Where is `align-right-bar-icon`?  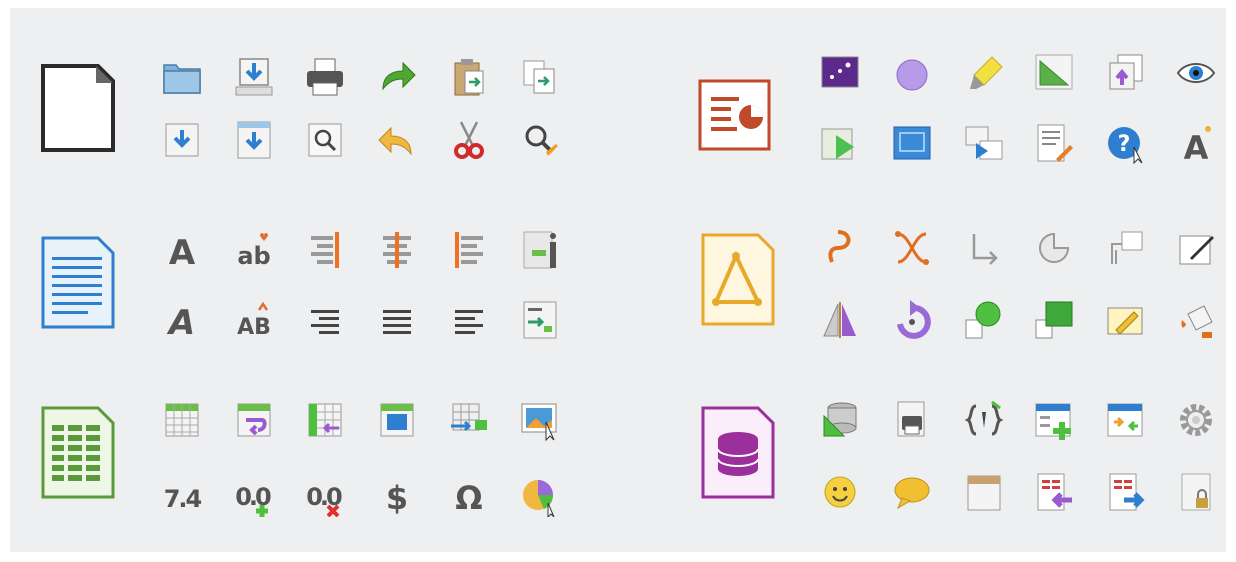
align-right-bar-icon is located at coordinates (325, 250).